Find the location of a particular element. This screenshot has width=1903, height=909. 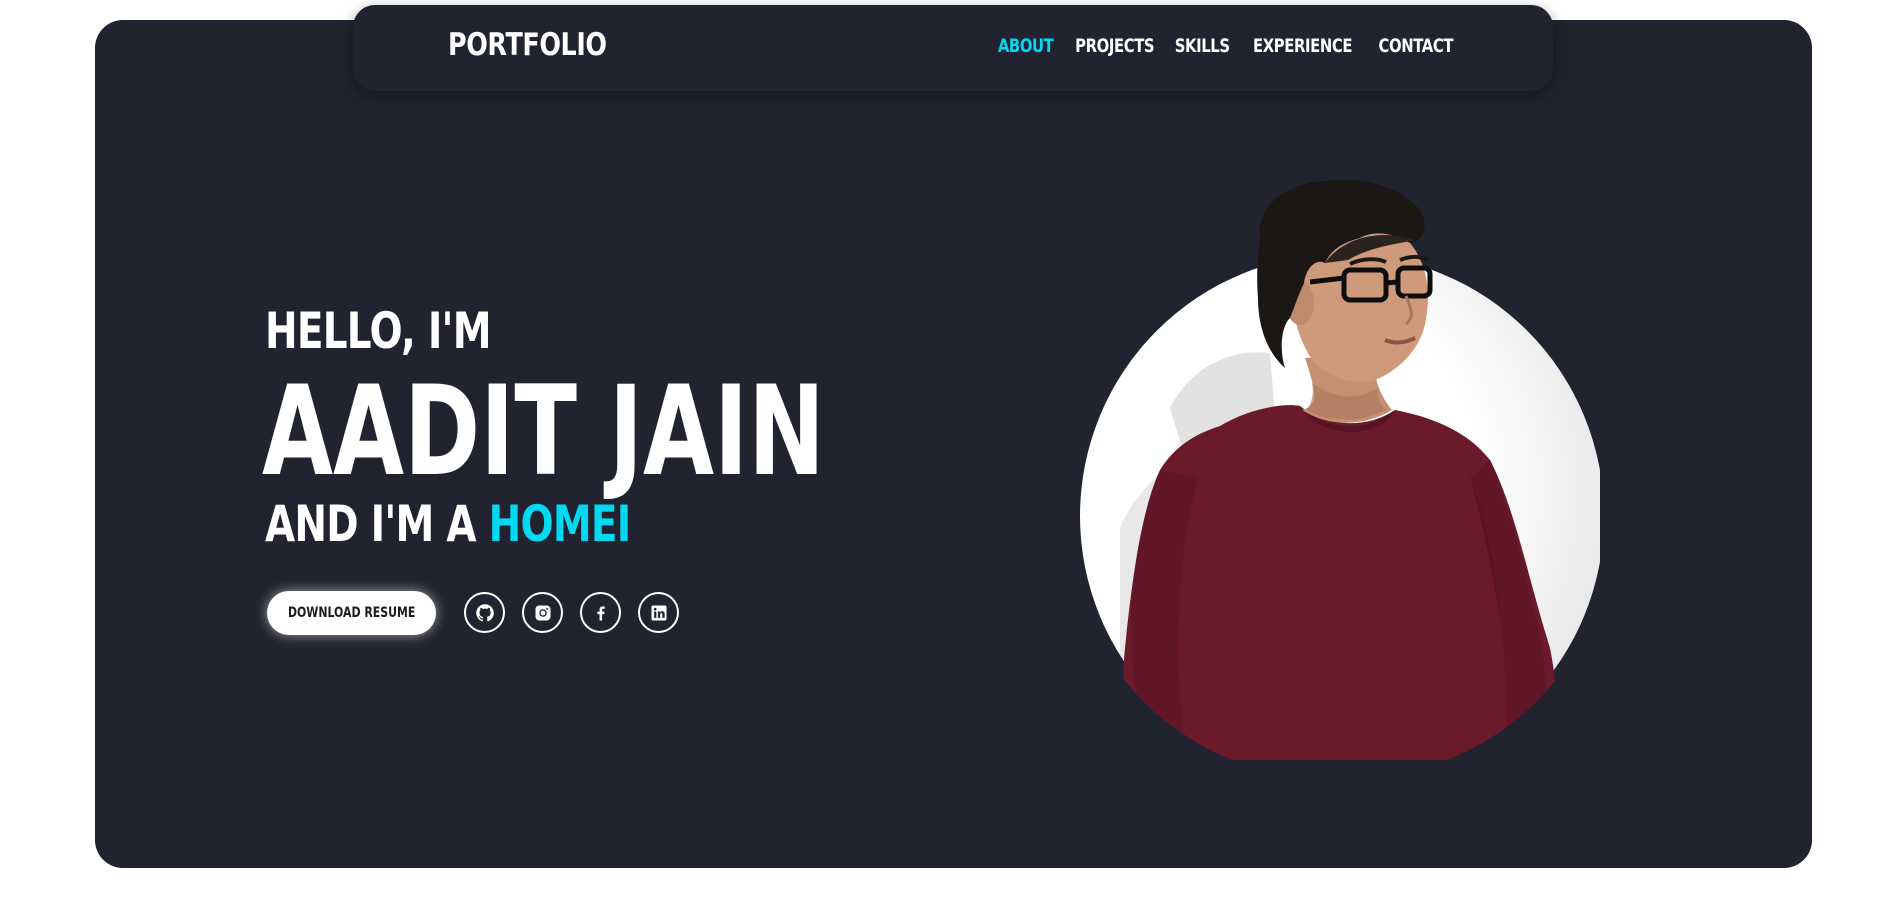

nav-link-contact: CONTACT is located at coordinates (1416, 46).